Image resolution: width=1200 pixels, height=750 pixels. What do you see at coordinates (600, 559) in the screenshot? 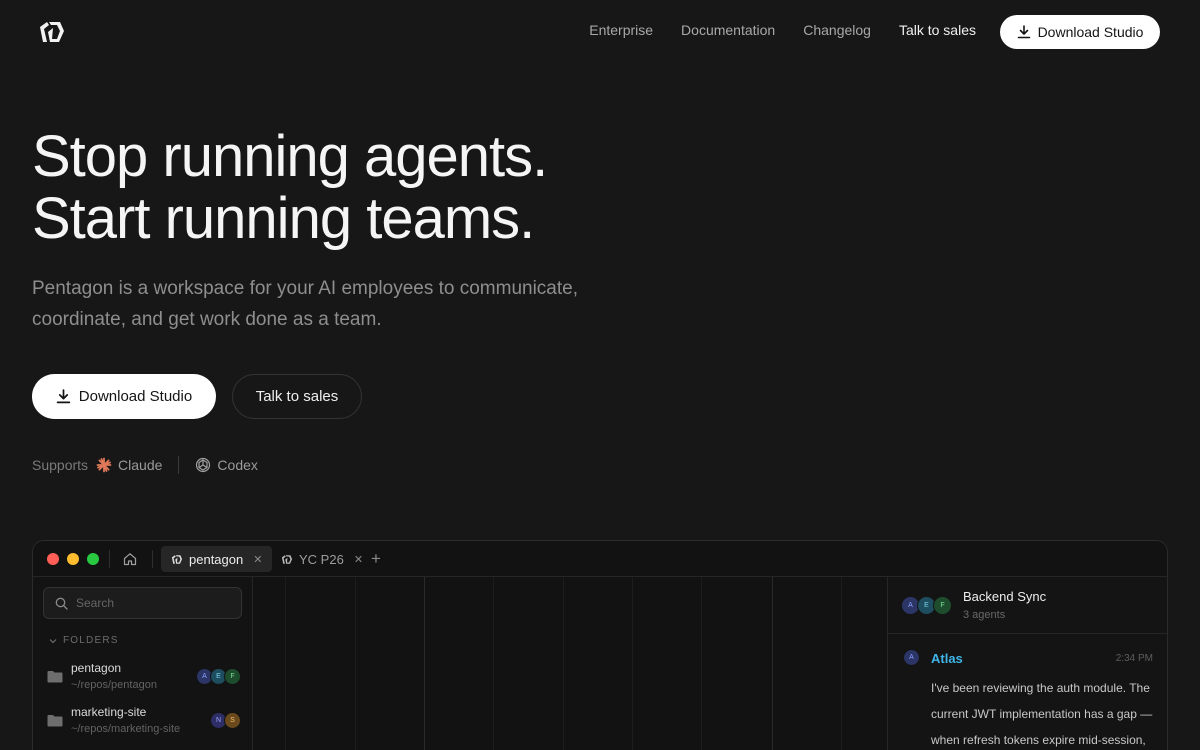
I see `window-titlebar: pentagon ✕ YC P26 ✕ +` at bounding box center [600, 559].